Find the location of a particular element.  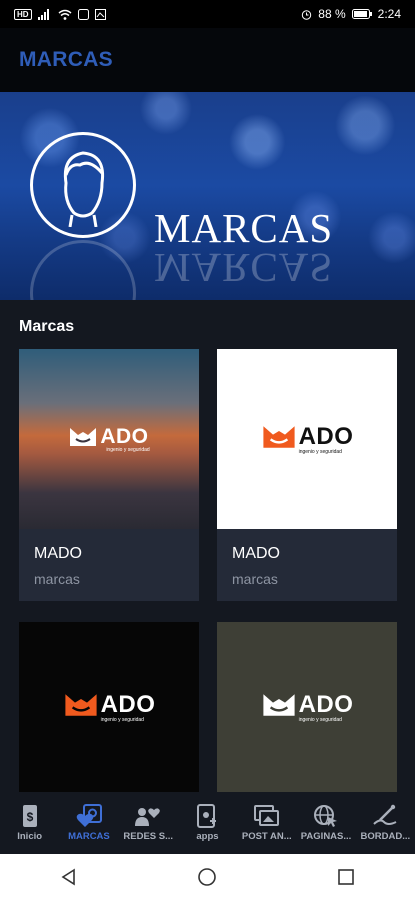

alarm-icon is located at coordinates (307, 14).